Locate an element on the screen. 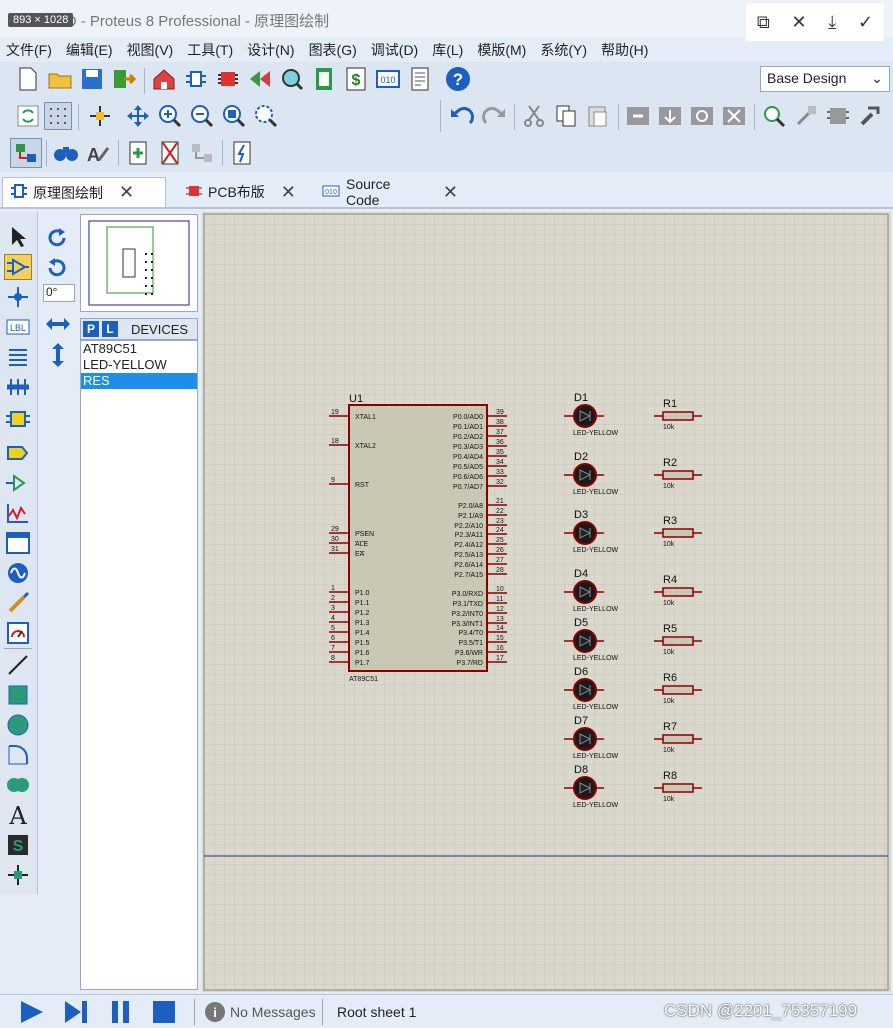 The image size is (893, 1028). zoom-all-icon is located at coordinates (234, 116).